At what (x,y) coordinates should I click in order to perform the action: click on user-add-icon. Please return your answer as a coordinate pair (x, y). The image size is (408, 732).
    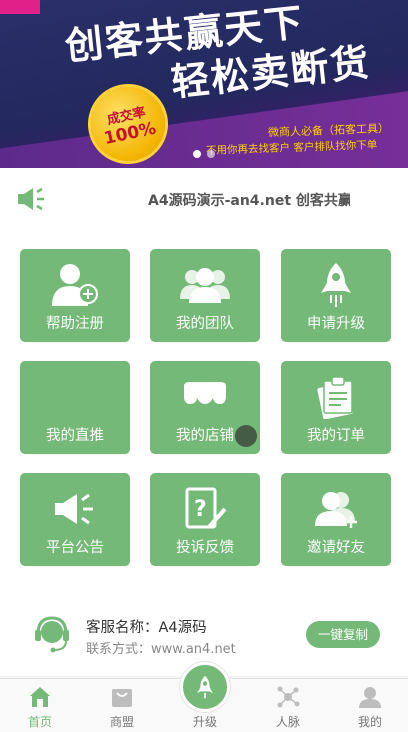
    Looking at the image, I should click on (75, 285).